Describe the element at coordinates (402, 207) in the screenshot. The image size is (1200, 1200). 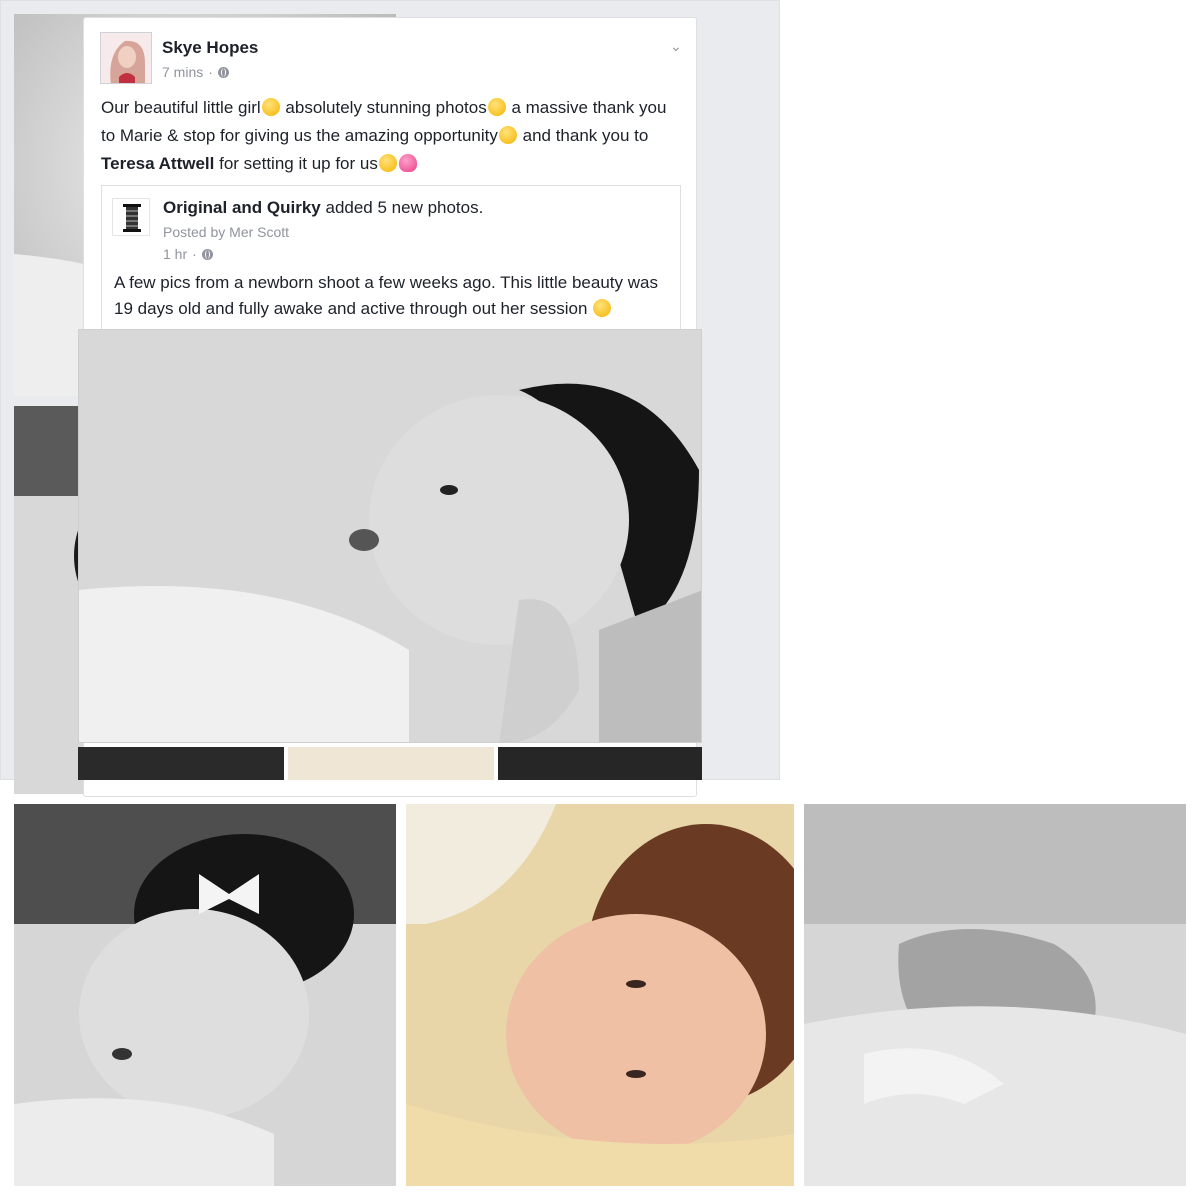
I see `shared-action: added 5 new photos.` at that location.